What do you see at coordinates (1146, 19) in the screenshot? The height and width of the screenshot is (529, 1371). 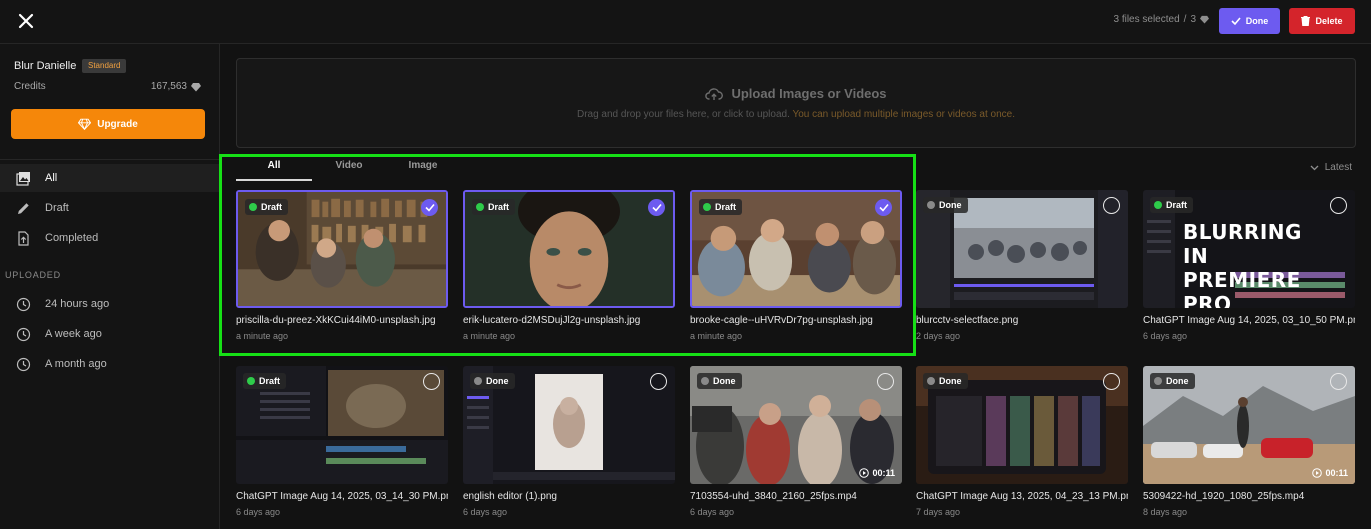 I see `selected-count: 3 files selected` at bounding box center [1146, 19].